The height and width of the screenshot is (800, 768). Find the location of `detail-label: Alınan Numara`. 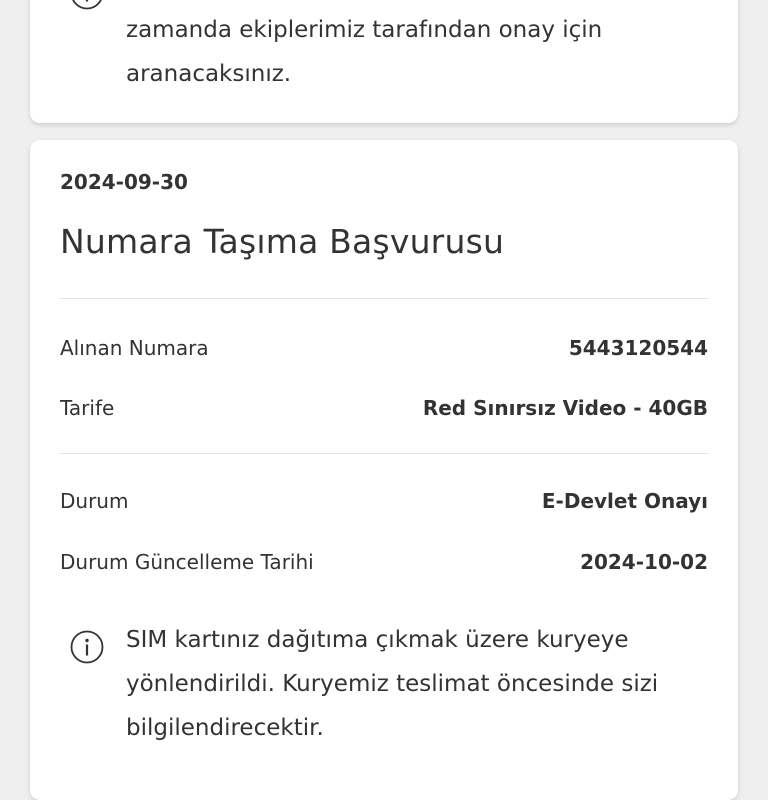

detail-label: Alınan Numara is located at coordinates (134, 348).